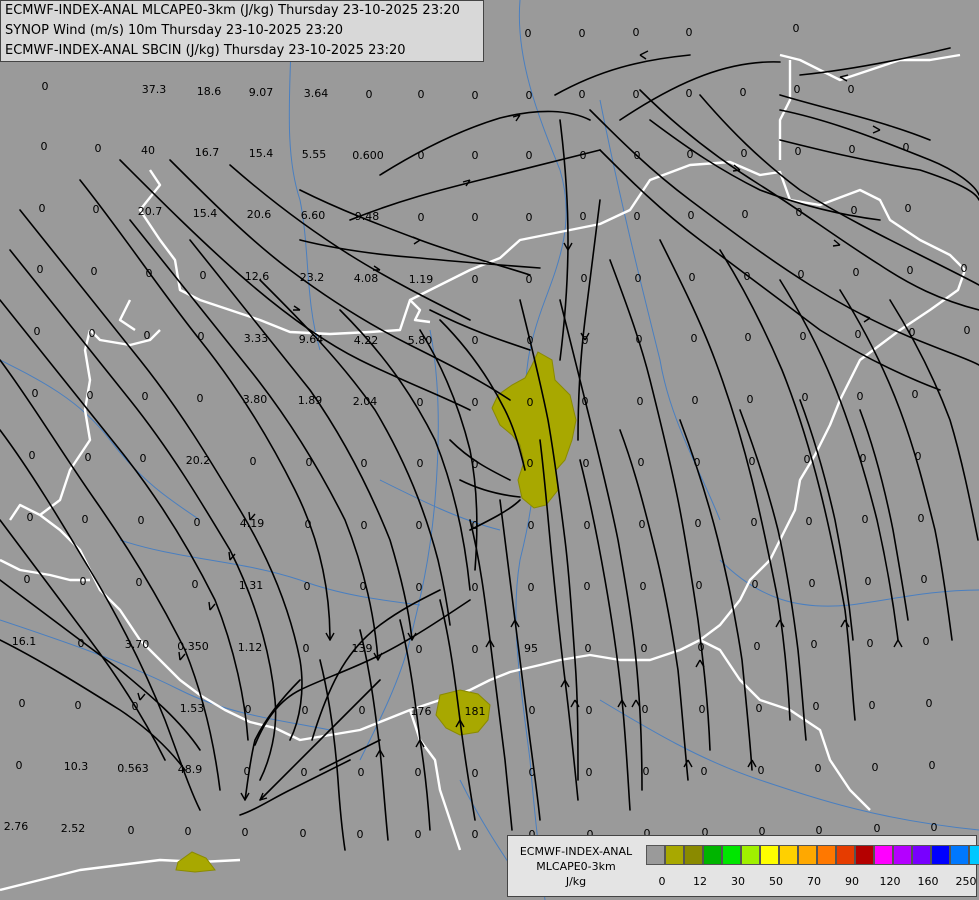 The height and width of the screenshot is (900, 979). I want to click on legend-tick-label: 70, so click(814, 881).